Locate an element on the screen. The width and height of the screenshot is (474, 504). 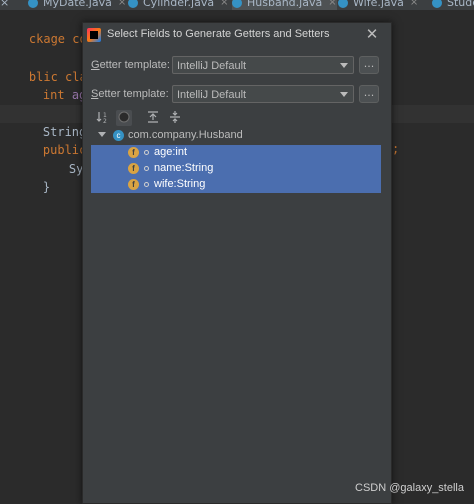
tab-student: Stude is located at coordinates (453, 5).